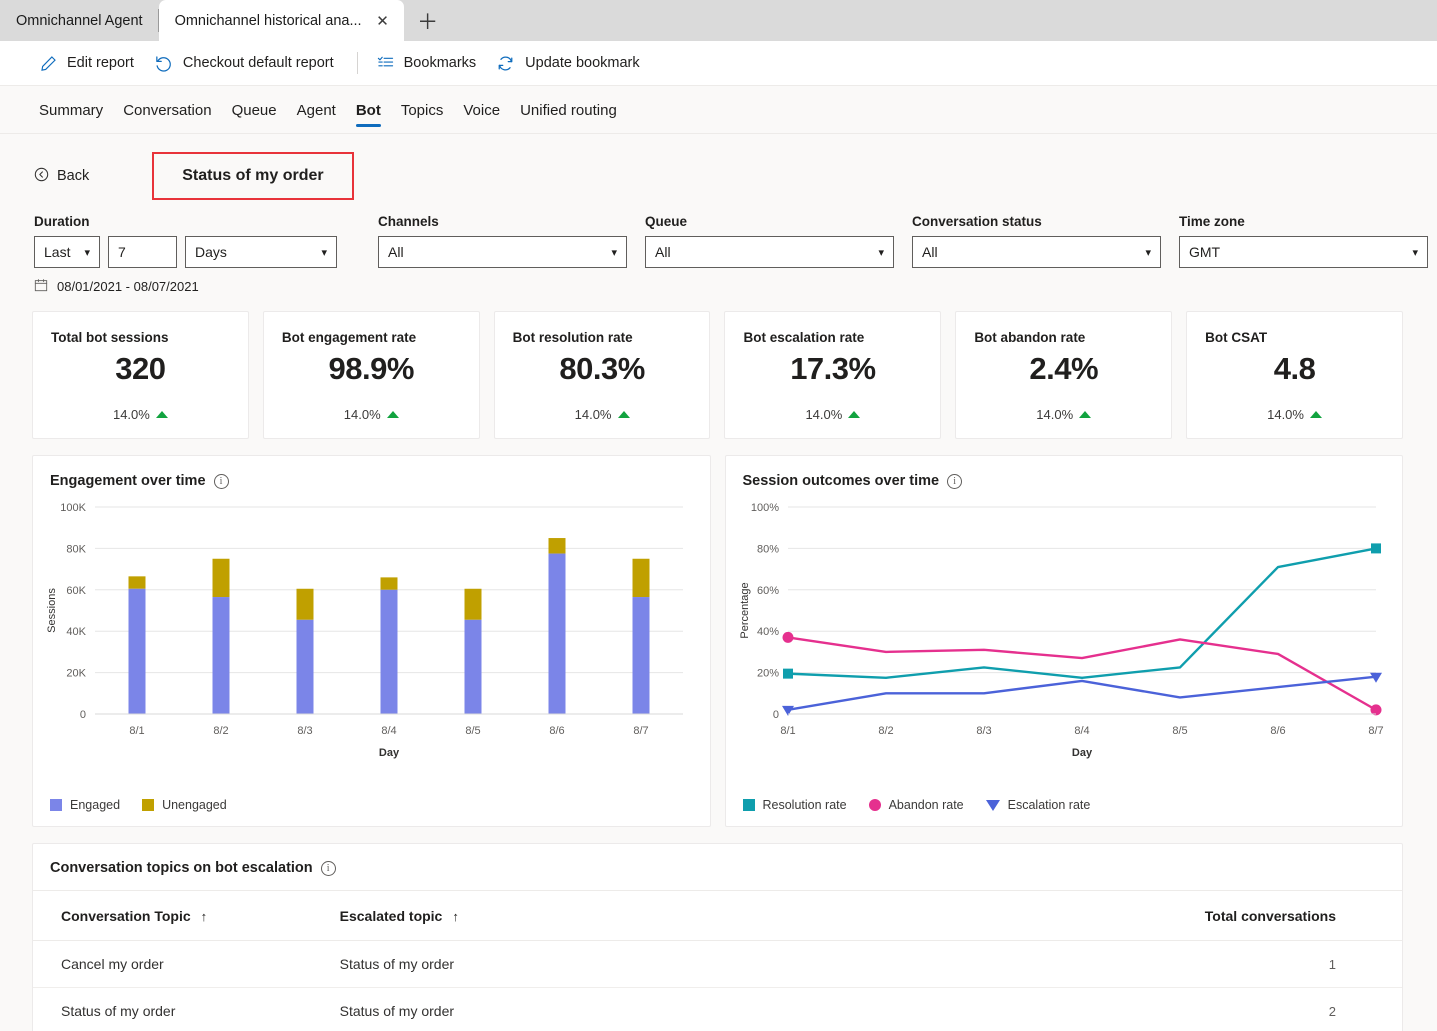 The width and height of the screenshot is (1437, 1031). I want to click on chevron-down-icon: ▾, so click(1148, 252).